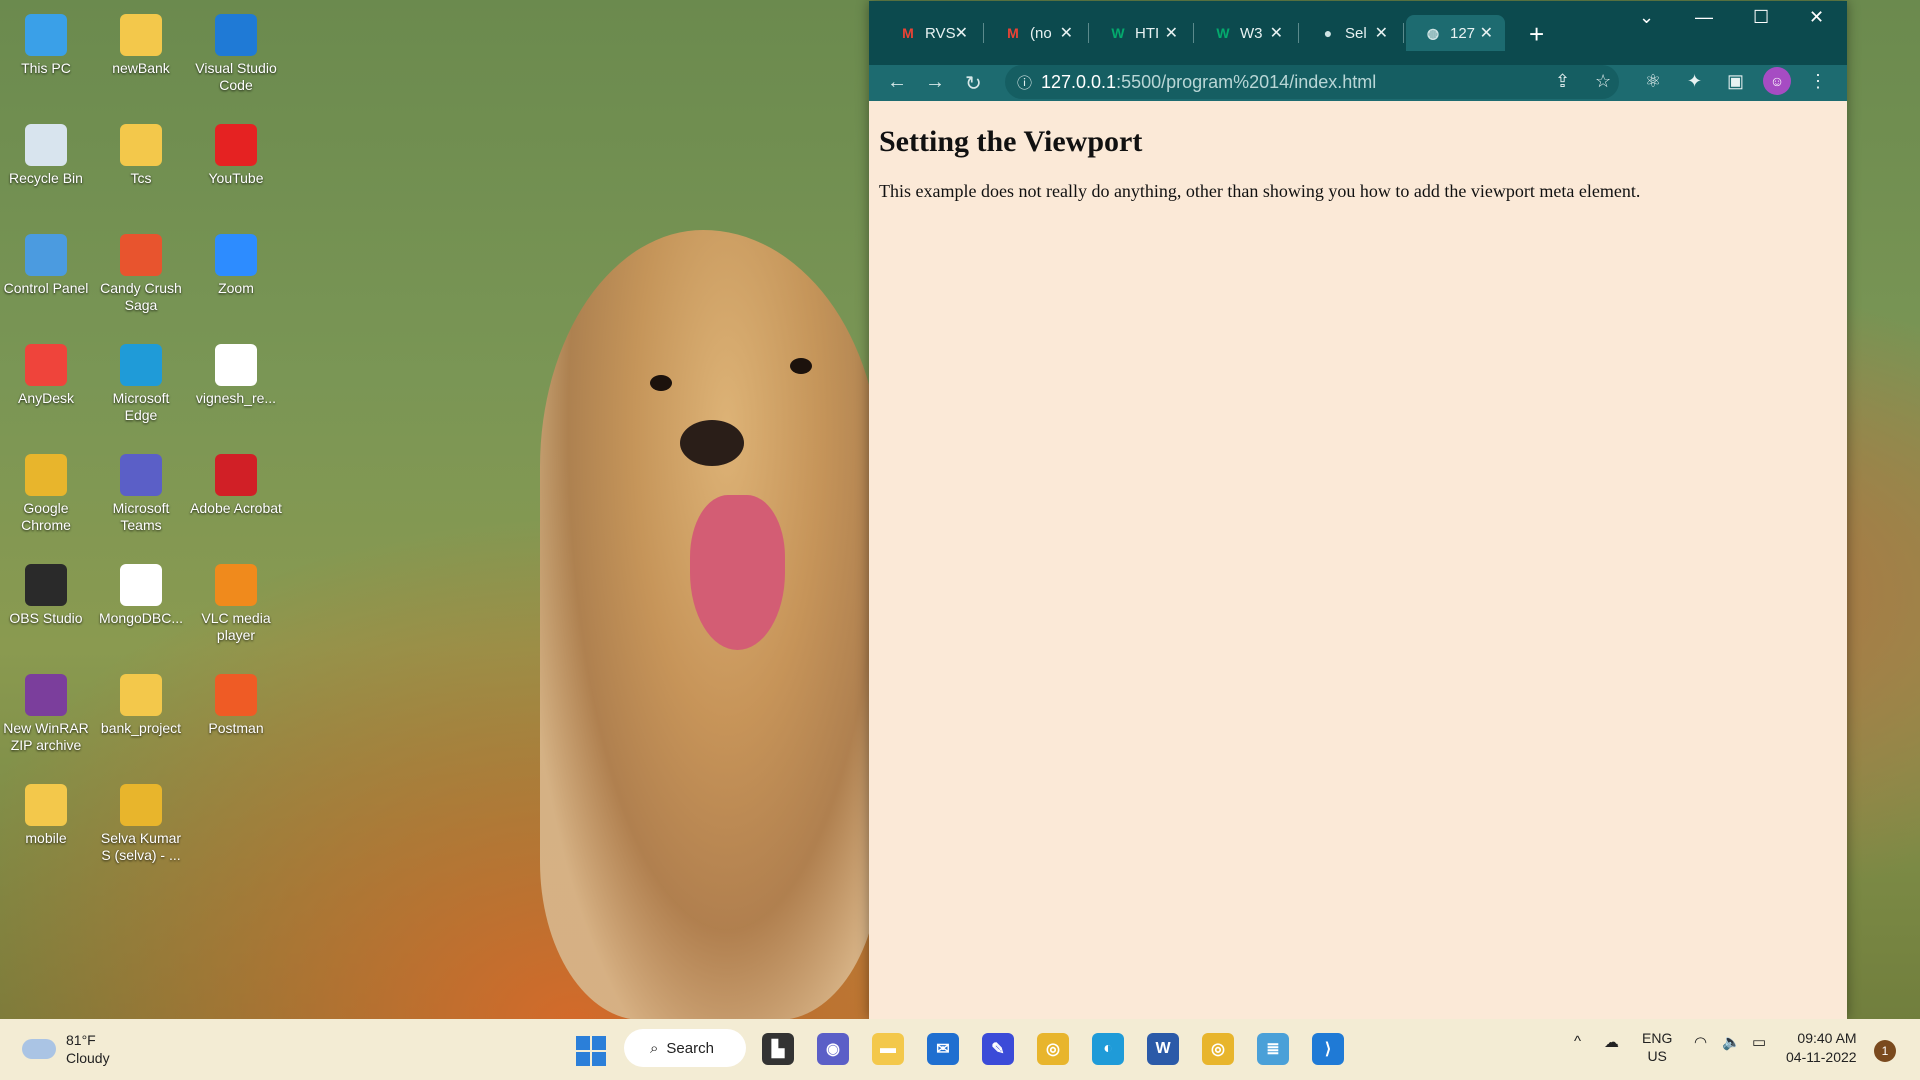  I want to click on extensions-icon: ✦, so click(1694, 81).